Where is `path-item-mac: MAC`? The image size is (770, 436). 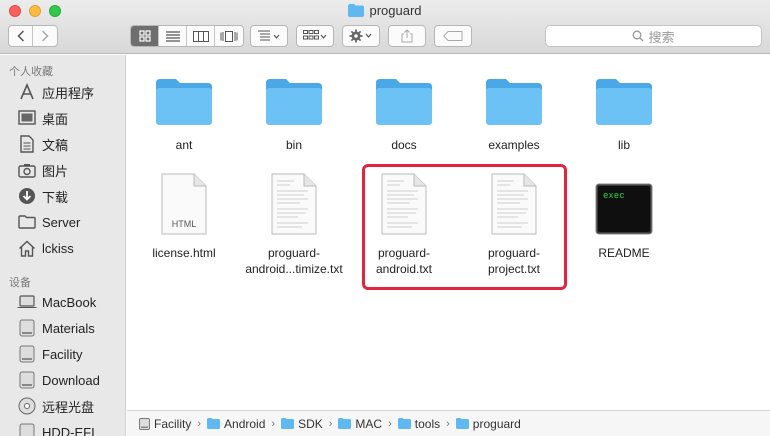
path-item-mac: MAC is located at coordinates (360, 424).